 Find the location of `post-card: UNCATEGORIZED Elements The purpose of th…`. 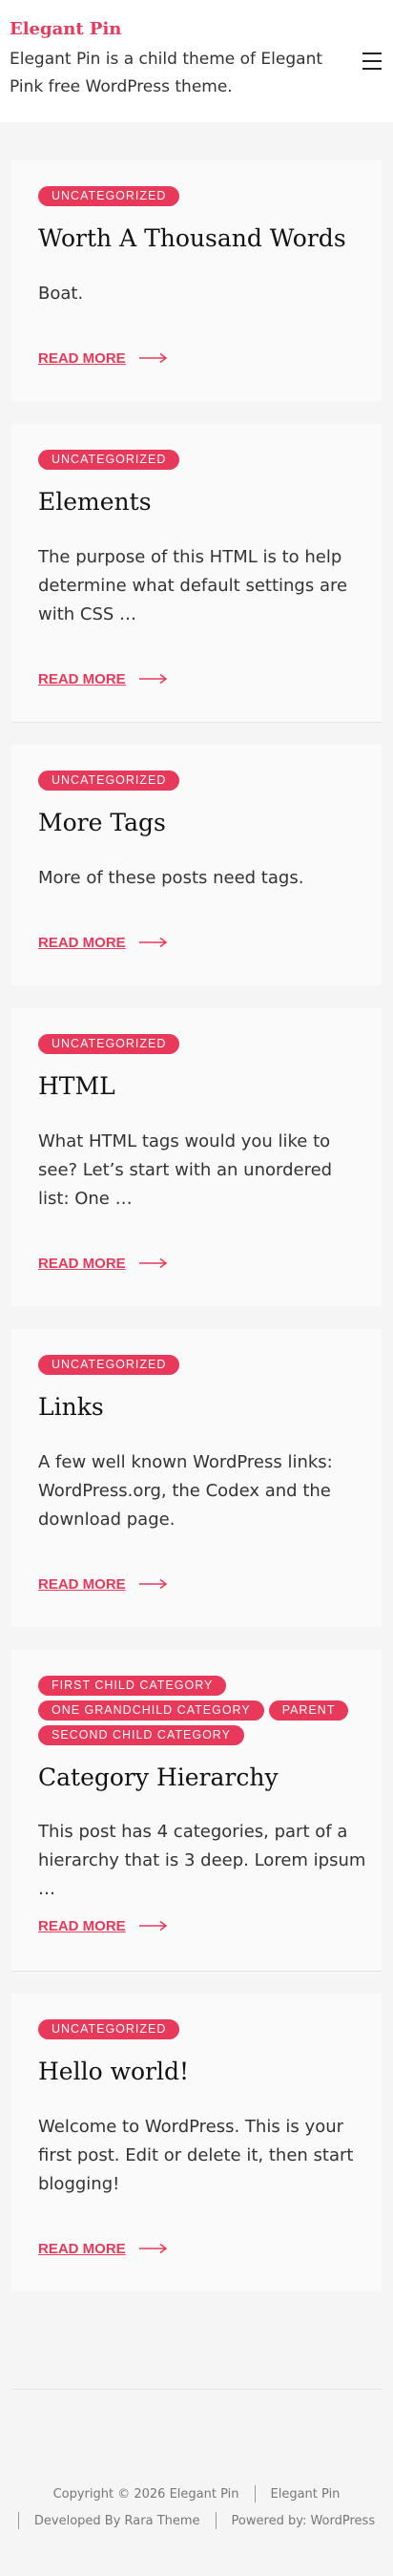

post-card: UNCATEGORIZED Elements The purpose of th… is located at coordinates (196, 573).